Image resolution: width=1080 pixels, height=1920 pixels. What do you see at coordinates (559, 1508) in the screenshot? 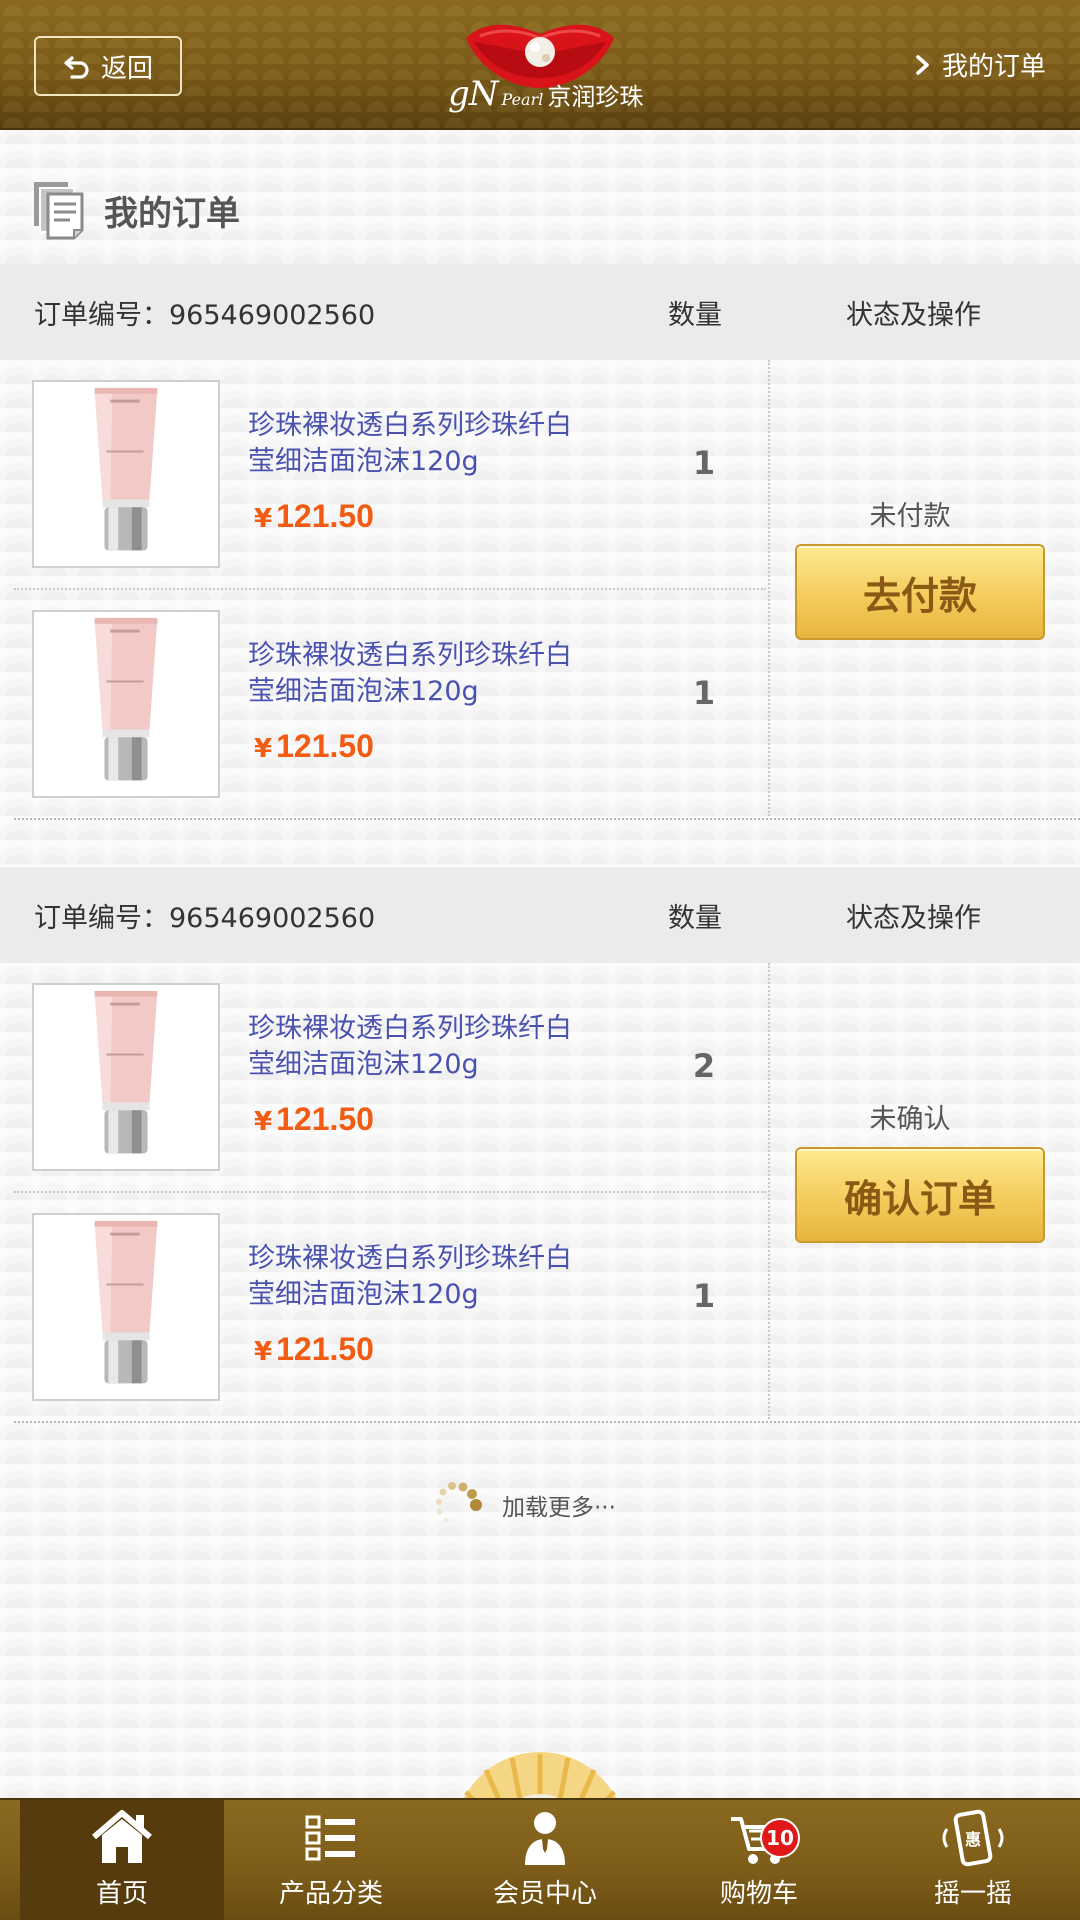
I see `load-more-label: 加载更多···` at bounding box center [559, 1508].